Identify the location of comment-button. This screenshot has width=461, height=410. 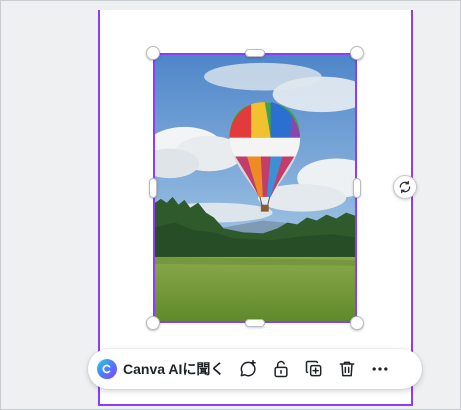
(248, 369).